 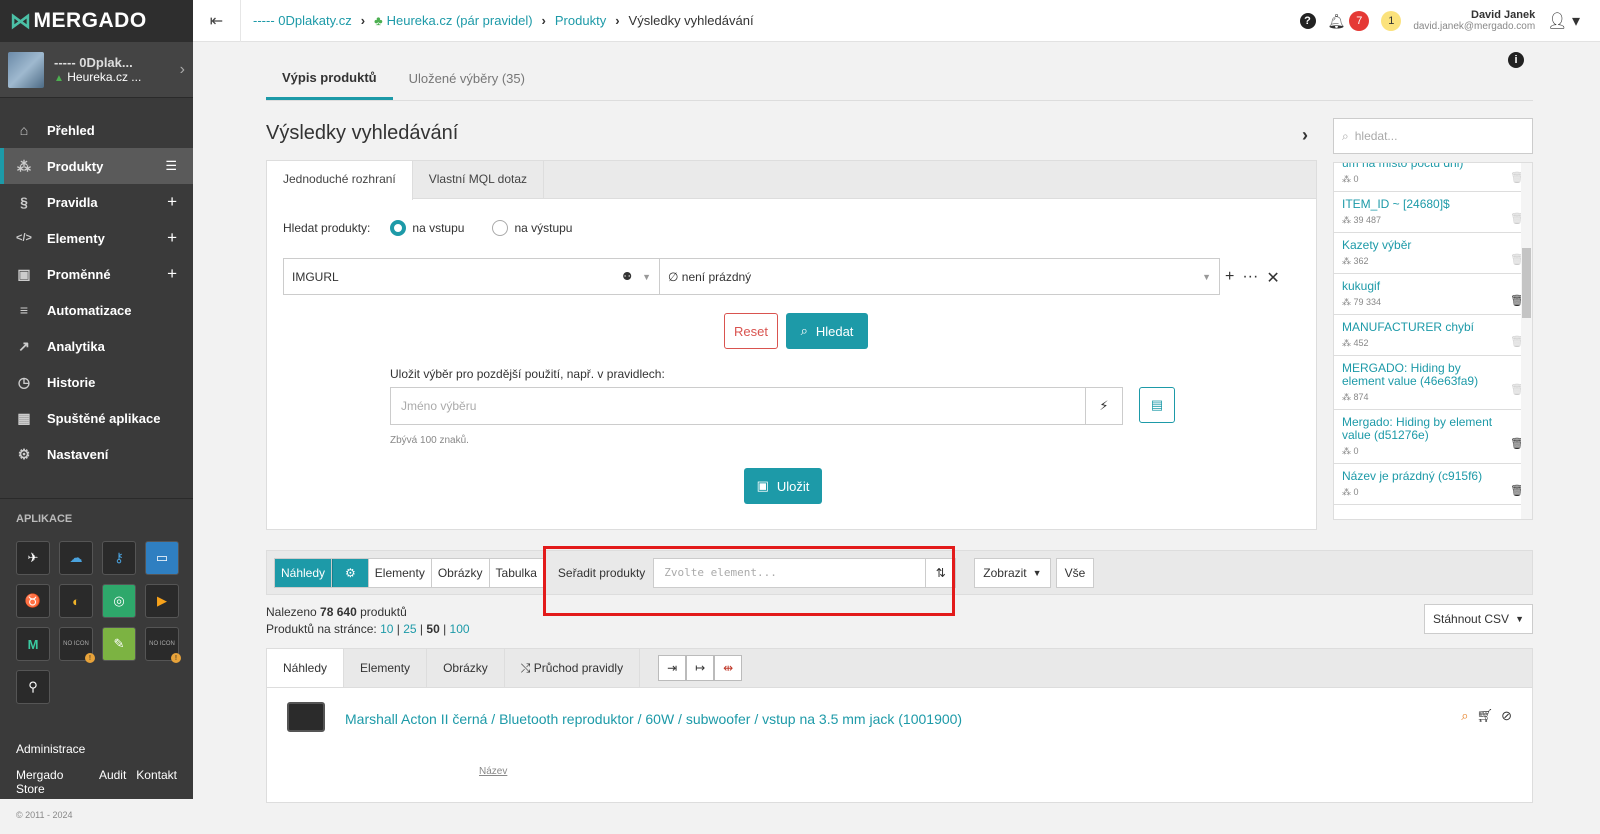 What do you see at coordinates (1423, 166) in the screenshot?
I see `saved-item-name: um na misto poctu dni)` at bounding box center [1423, 166].